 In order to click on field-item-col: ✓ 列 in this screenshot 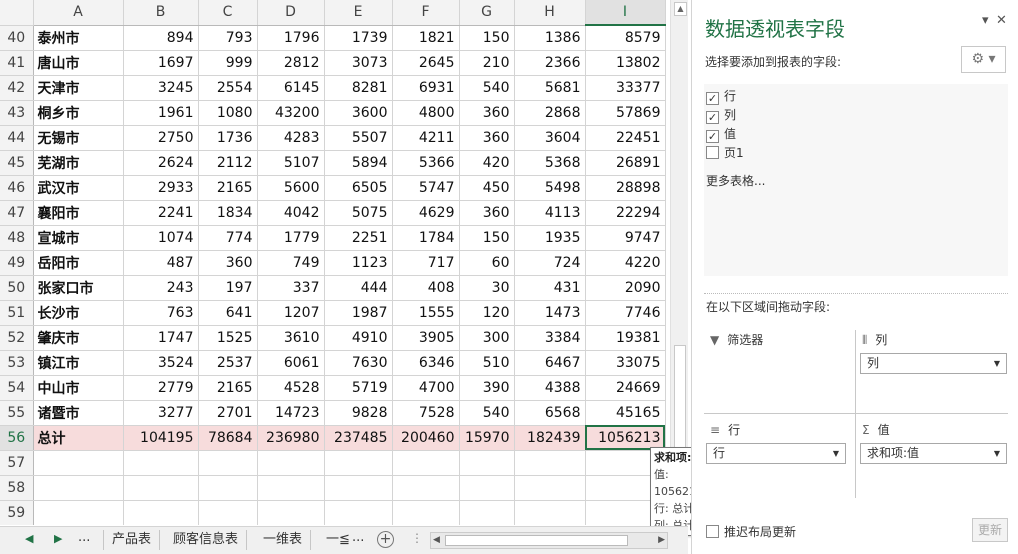, I will do `click(721, 115)`.